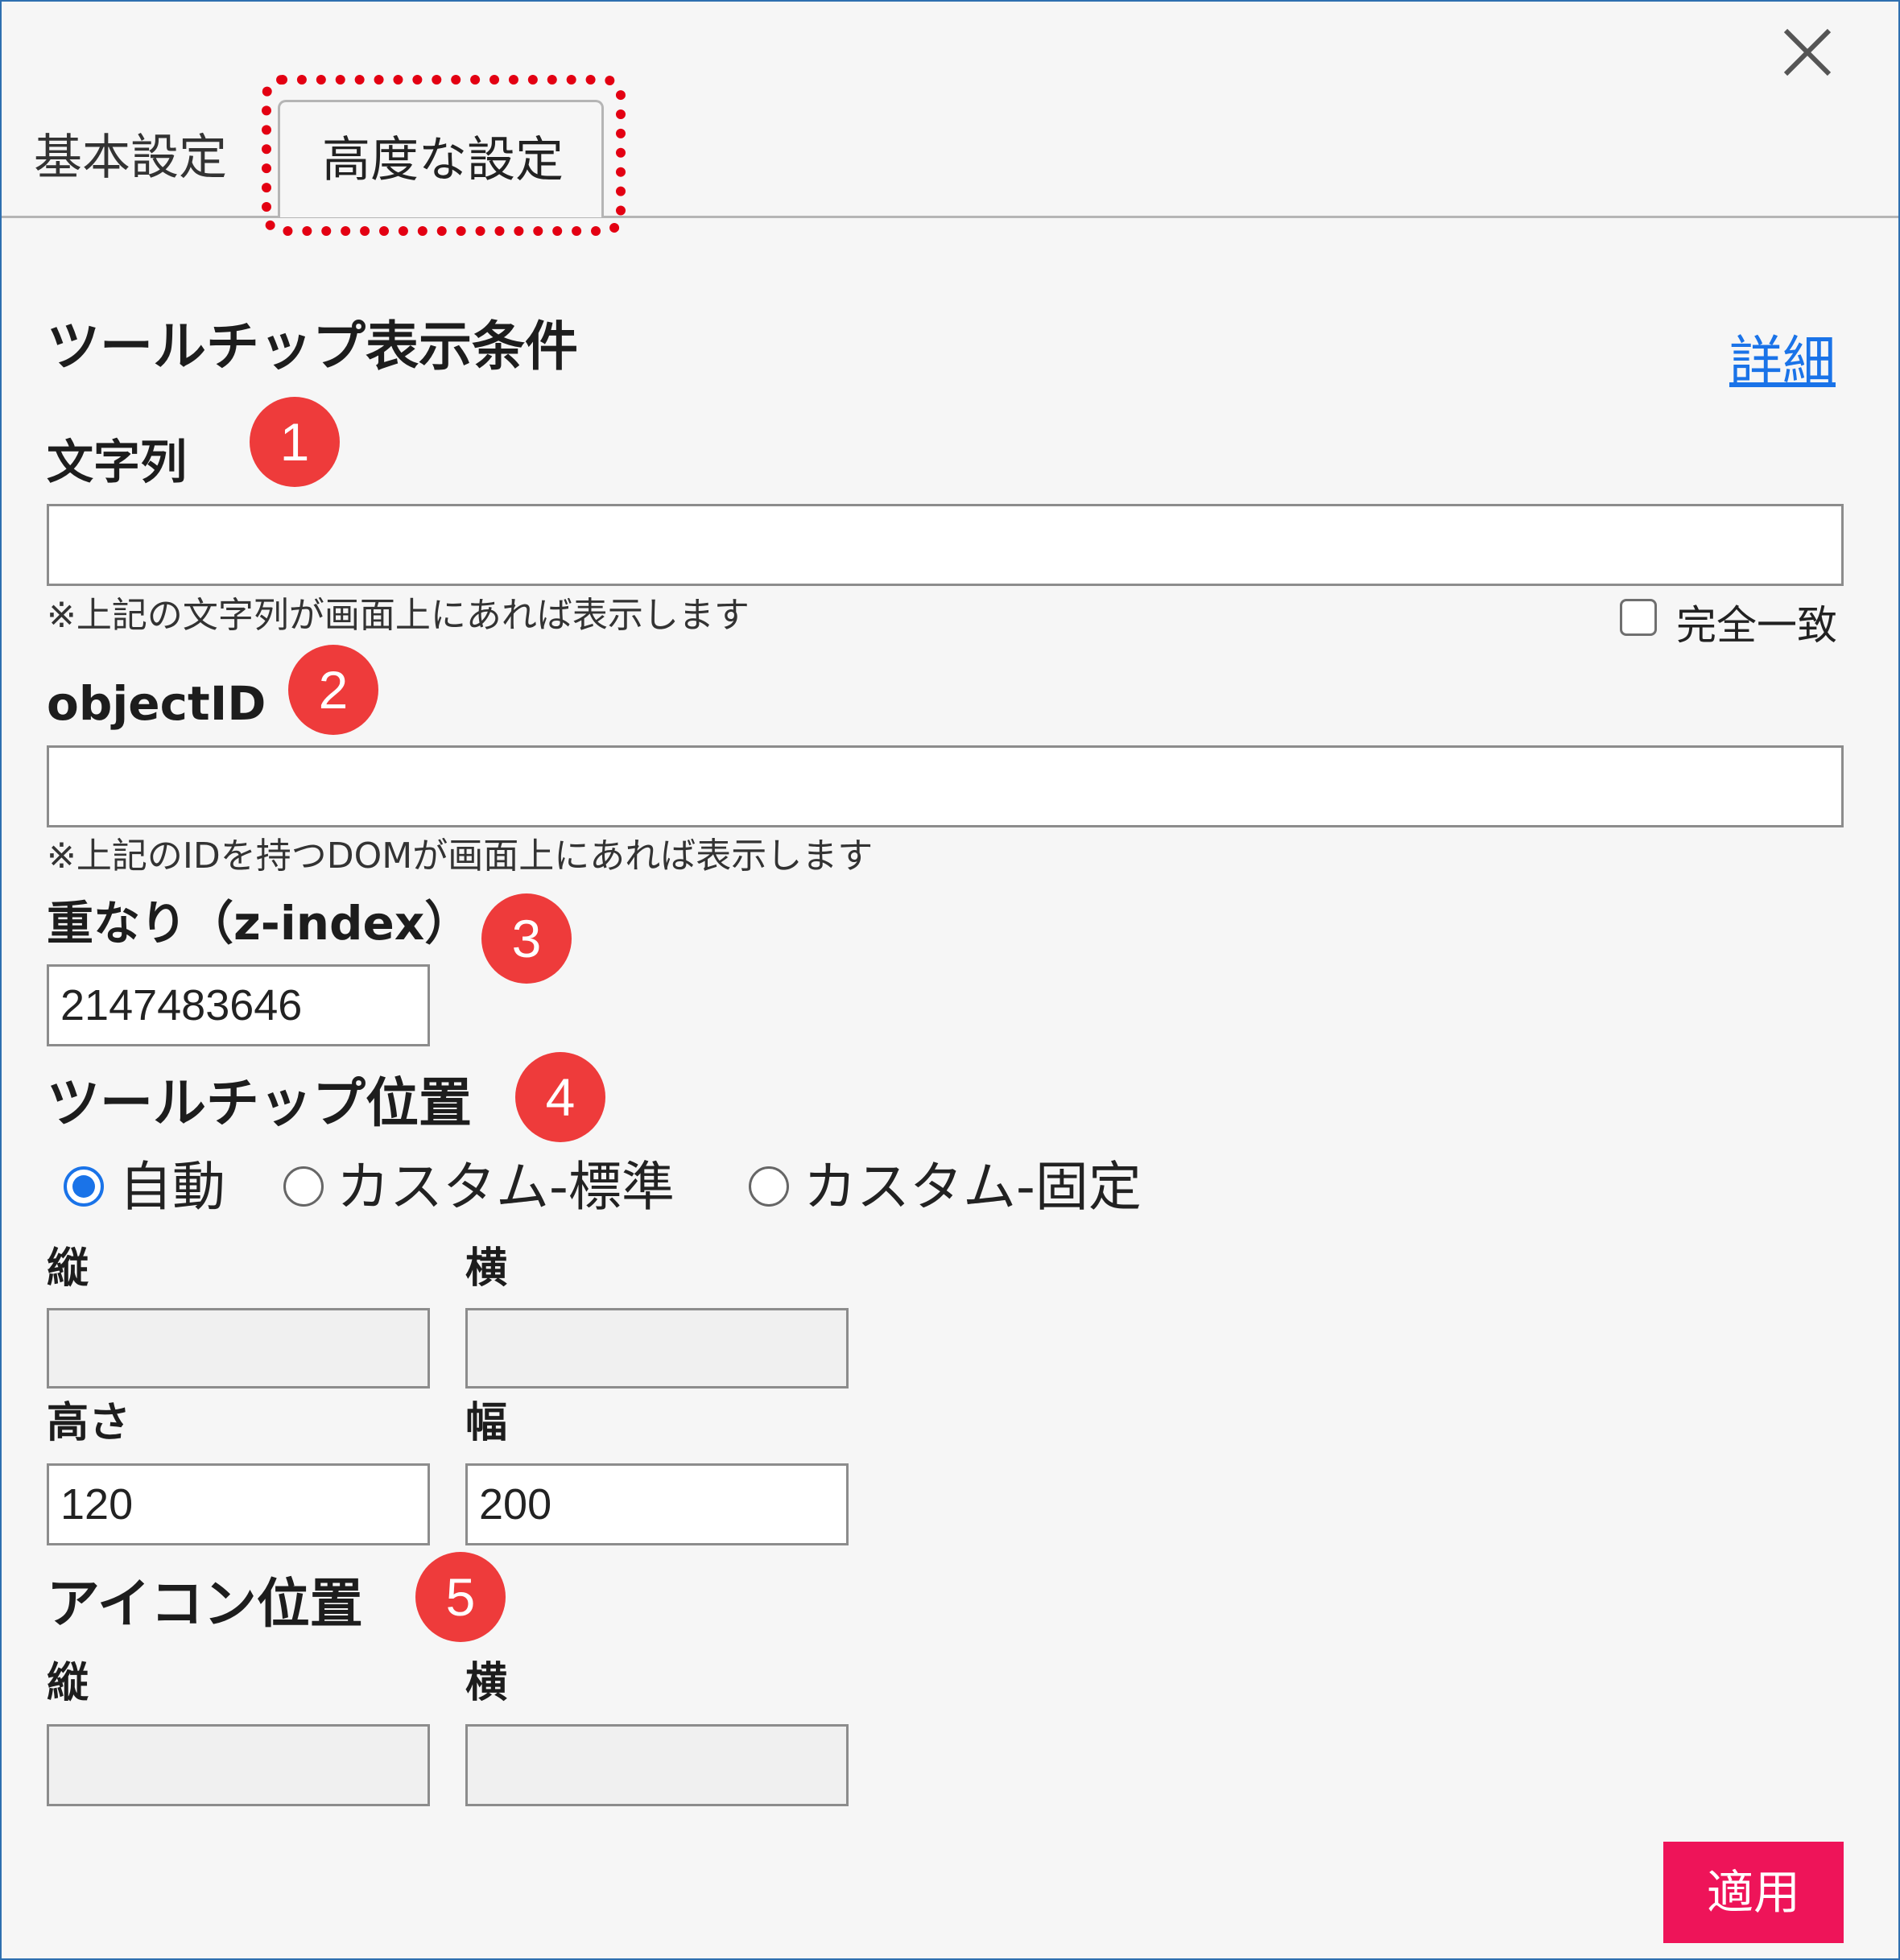 The image size is (1900, 1960). Describe the element at coordinates (769, 1186) in the screenshot. I see `radio-custom-fixed` at that location.